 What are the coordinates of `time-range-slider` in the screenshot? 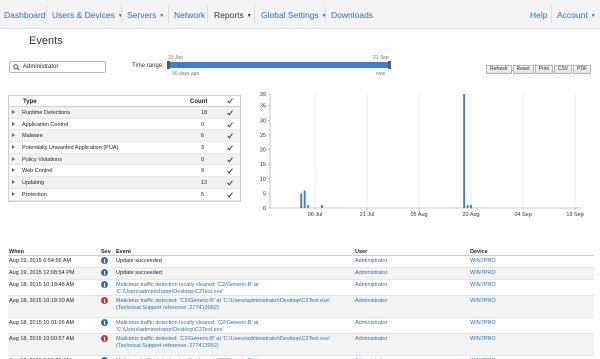 It's located at (279, 65).